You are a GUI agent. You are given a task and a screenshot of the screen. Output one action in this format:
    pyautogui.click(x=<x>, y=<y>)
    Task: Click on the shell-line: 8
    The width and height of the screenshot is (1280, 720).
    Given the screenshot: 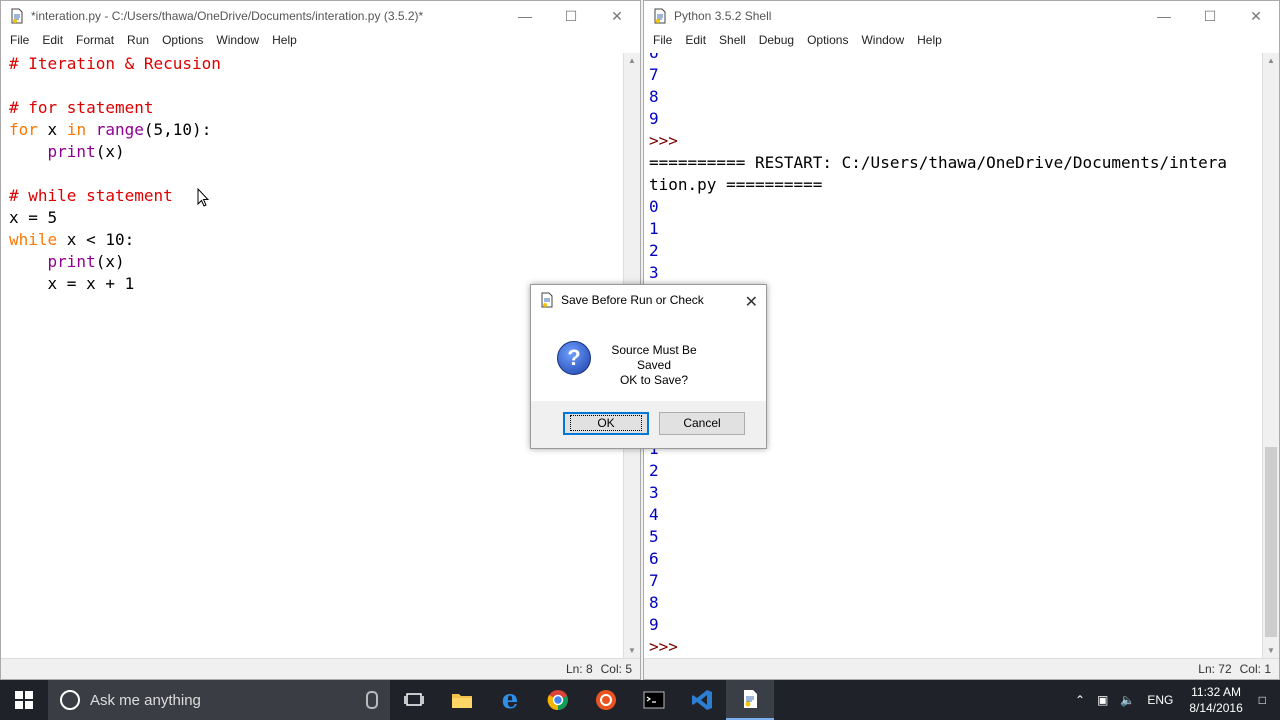 What is the action you would take?
    pyautogui.click(x=956, y=97)
    